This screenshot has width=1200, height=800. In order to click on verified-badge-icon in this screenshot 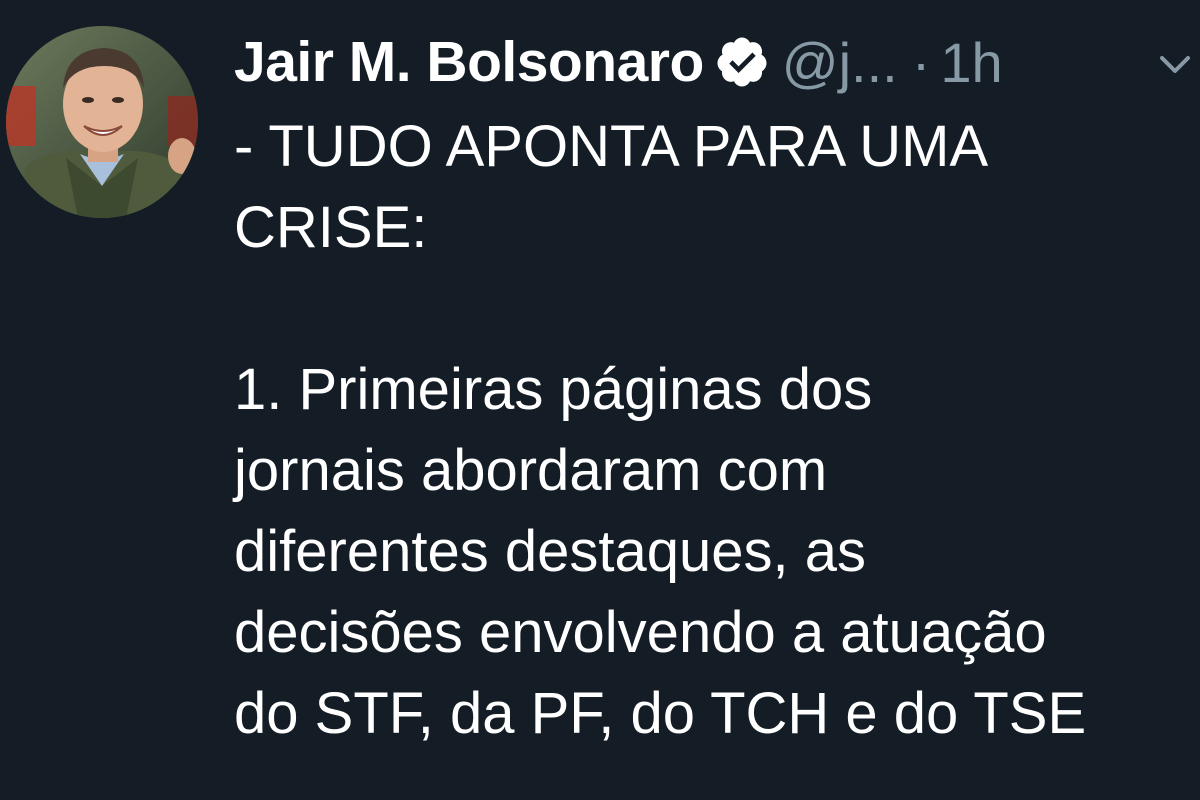, I will do `click(742, 62)`.